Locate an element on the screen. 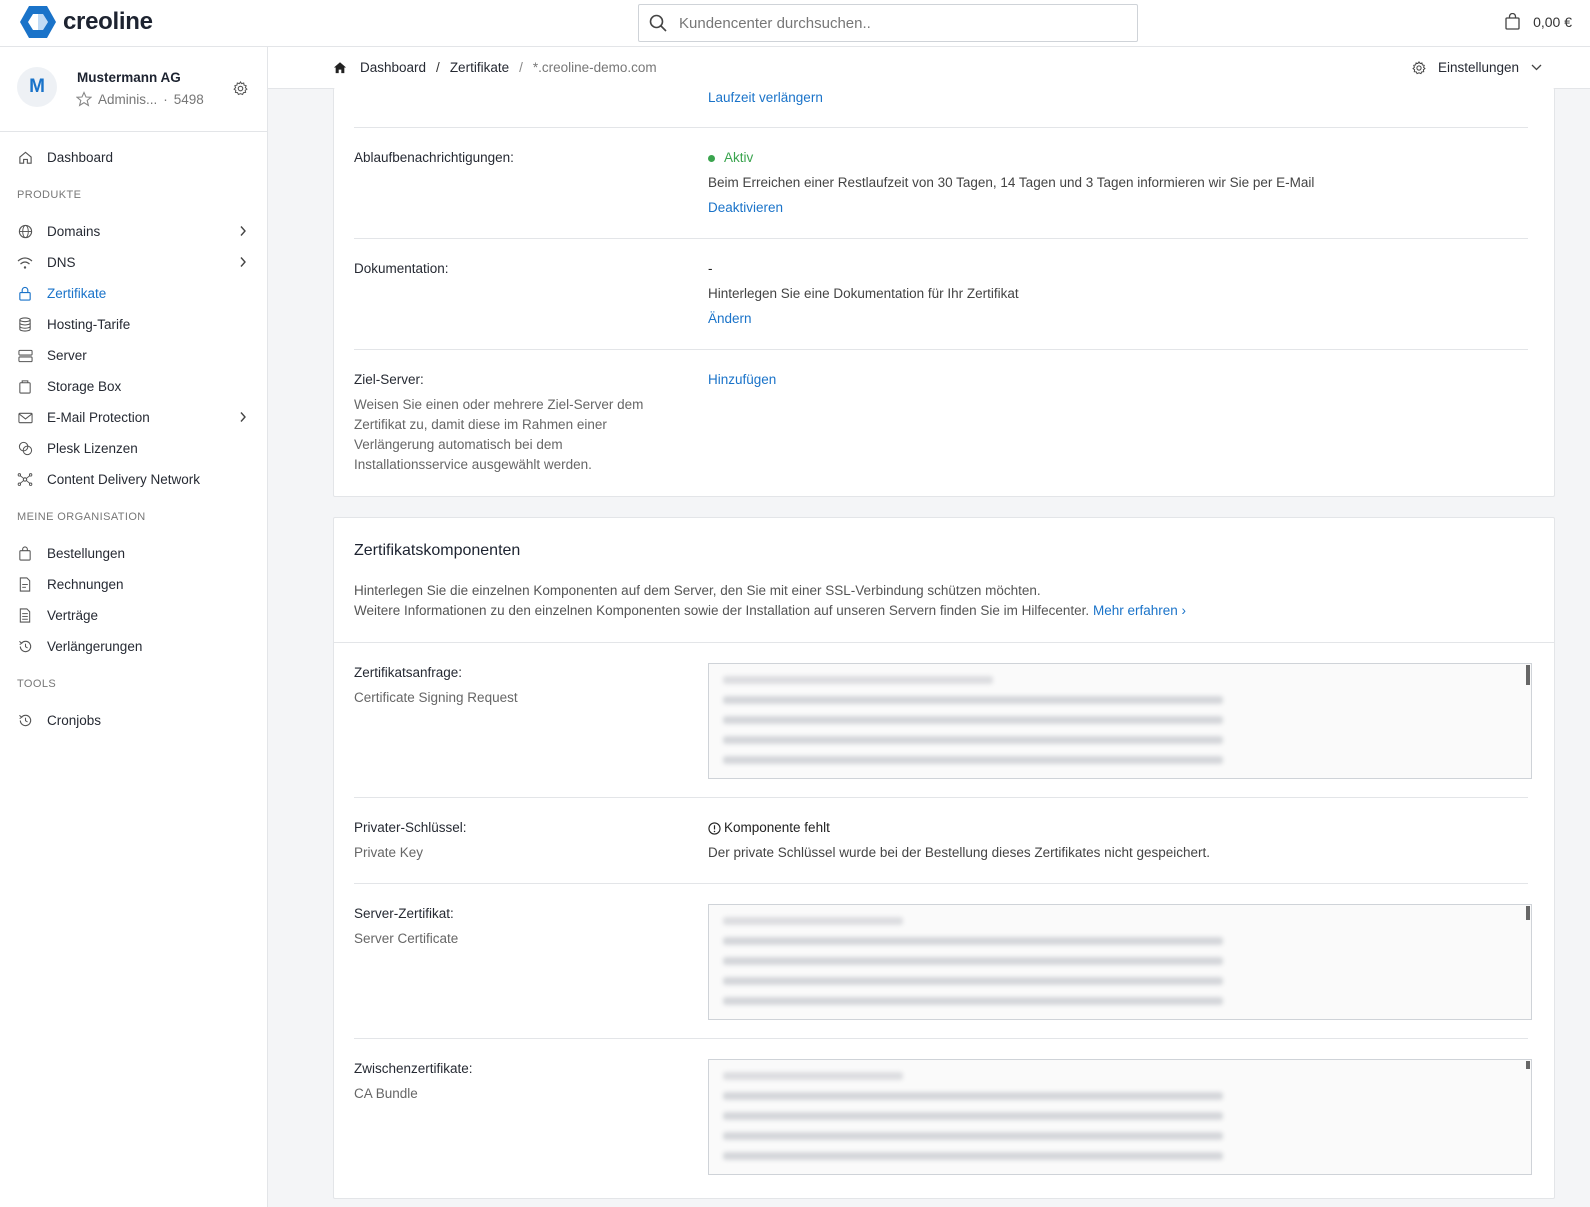  csr-textarea is located at coordinates (1120, 721).